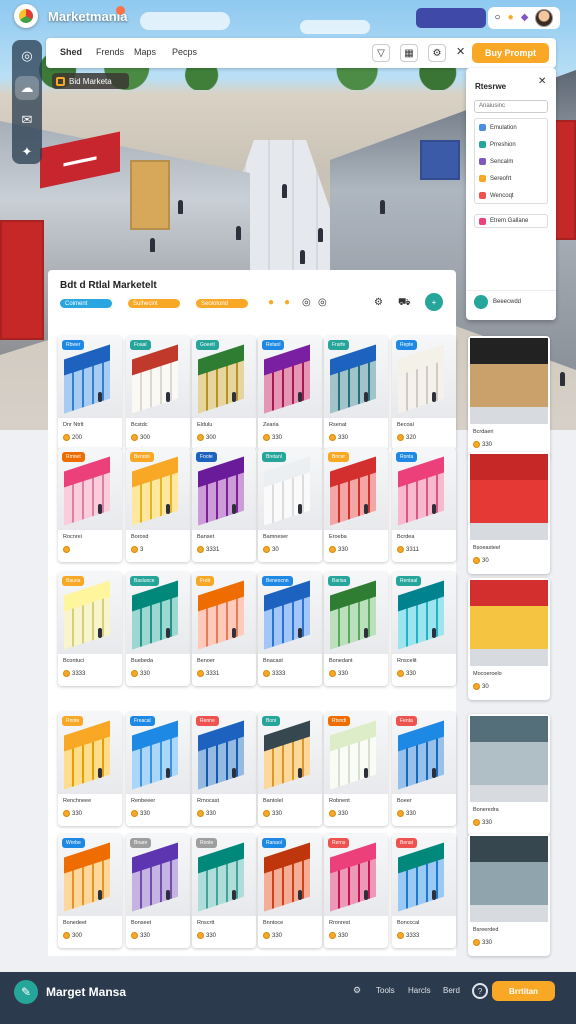  Describe the element at coordinates (511, 161) in the screenshot. I see `side-panel-item: Sencalm` at that location.